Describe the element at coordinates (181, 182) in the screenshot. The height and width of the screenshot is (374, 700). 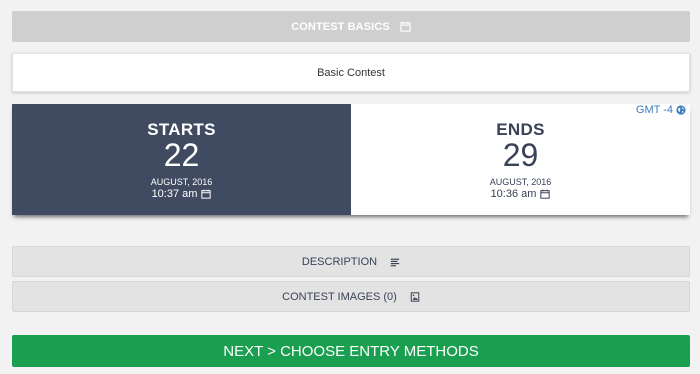
I see `start-month-year: AUGUST, 2016` at that location.